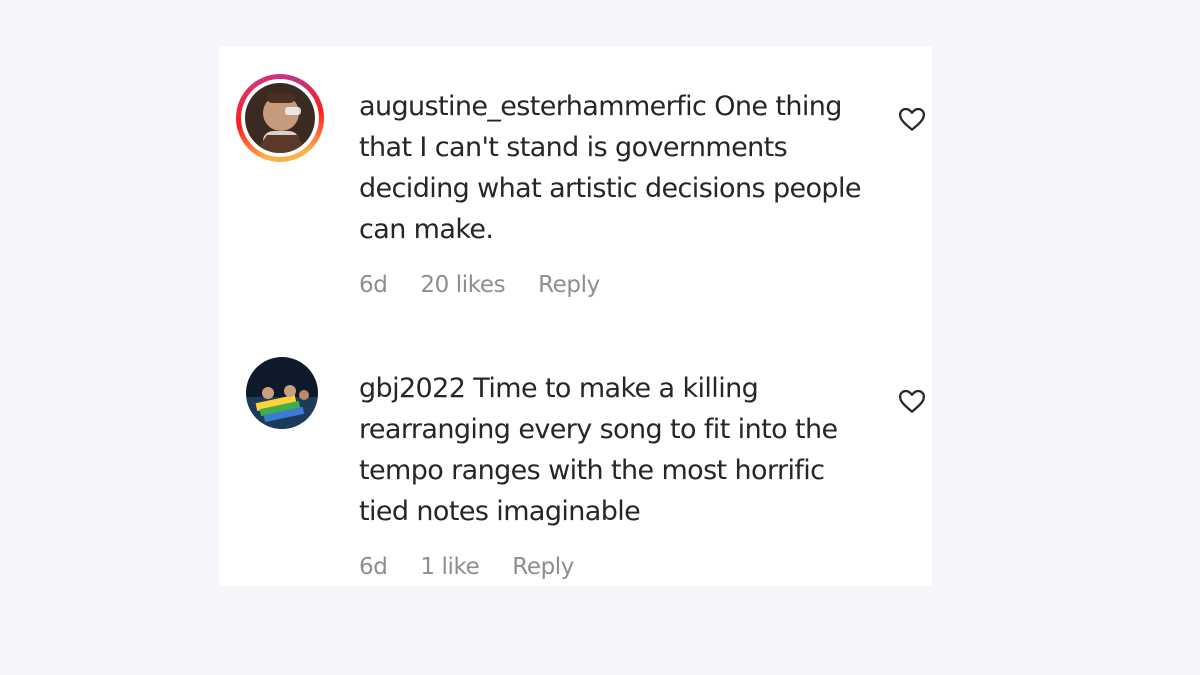  I want to click on comment-likes: 20 likes, so click(462, 285).